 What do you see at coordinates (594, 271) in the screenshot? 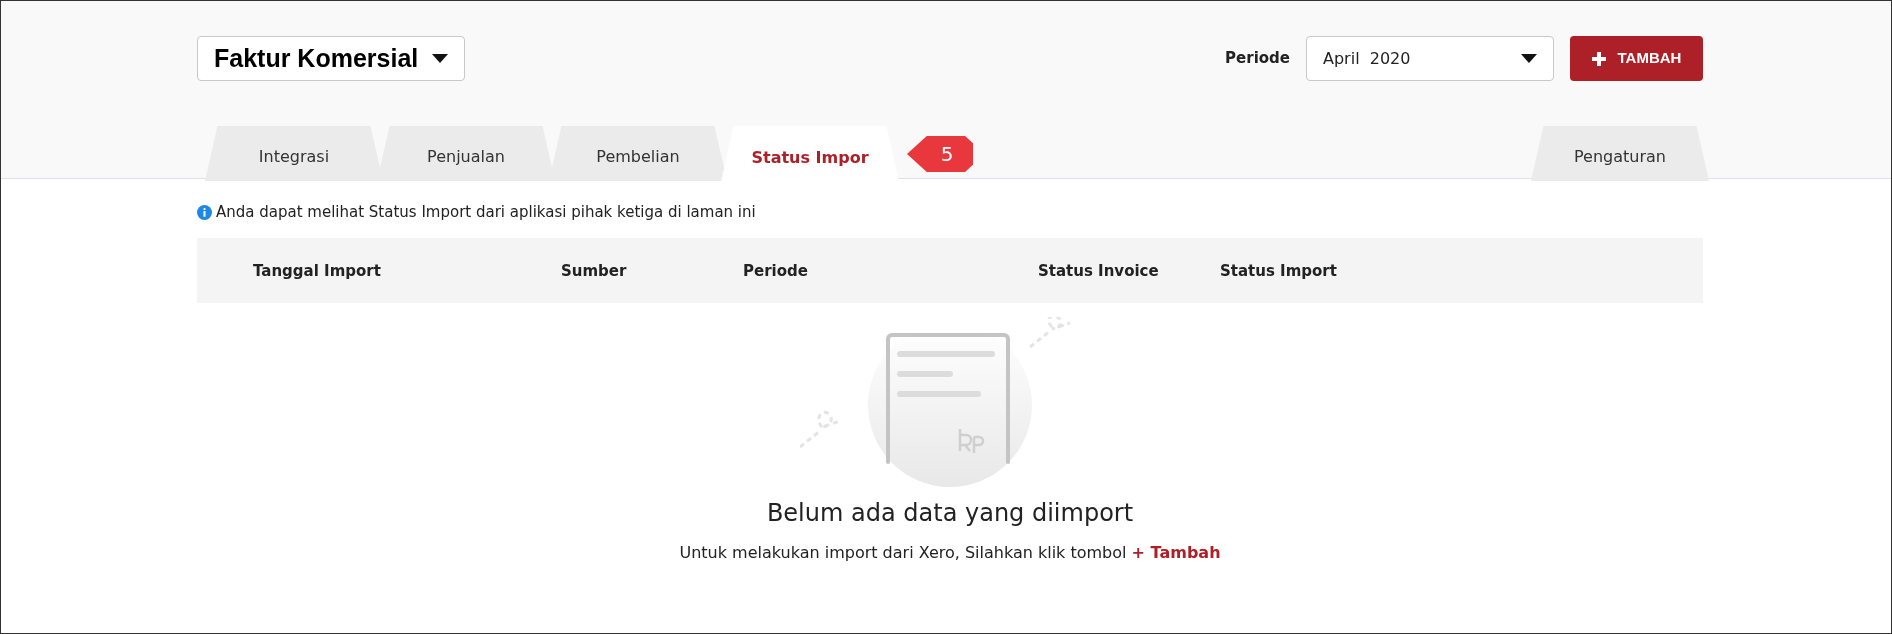
I see `column-header: Sumber` at bounding box center [594, 271].